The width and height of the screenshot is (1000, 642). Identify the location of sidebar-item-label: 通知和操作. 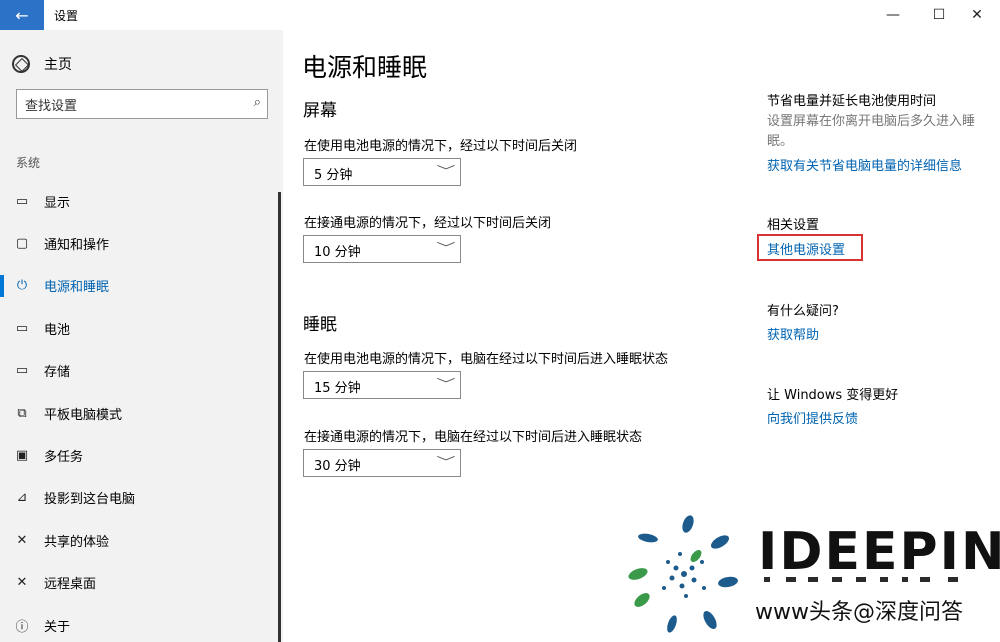
(77, 246).